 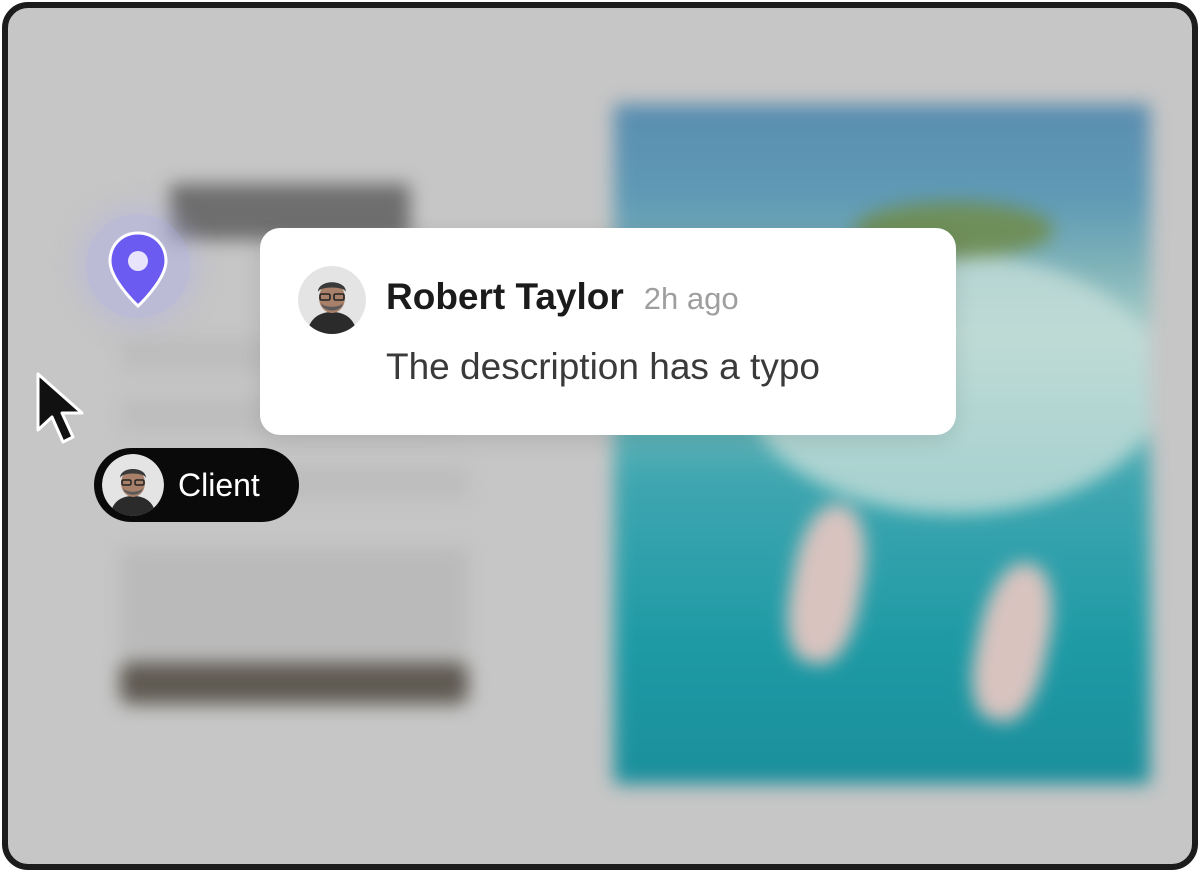 I want to click on client-tag: Client, so click(x=196, y=485).